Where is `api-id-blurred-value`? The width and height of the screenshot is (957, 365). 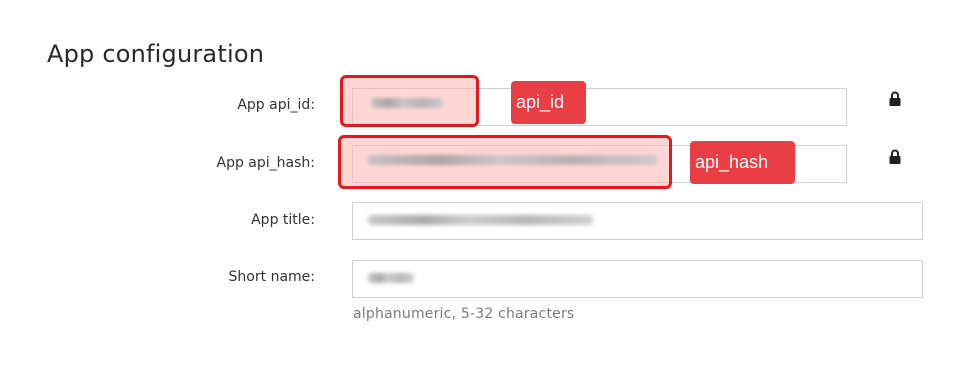 api-id-blurred-value is located at coordinates (407, 103).